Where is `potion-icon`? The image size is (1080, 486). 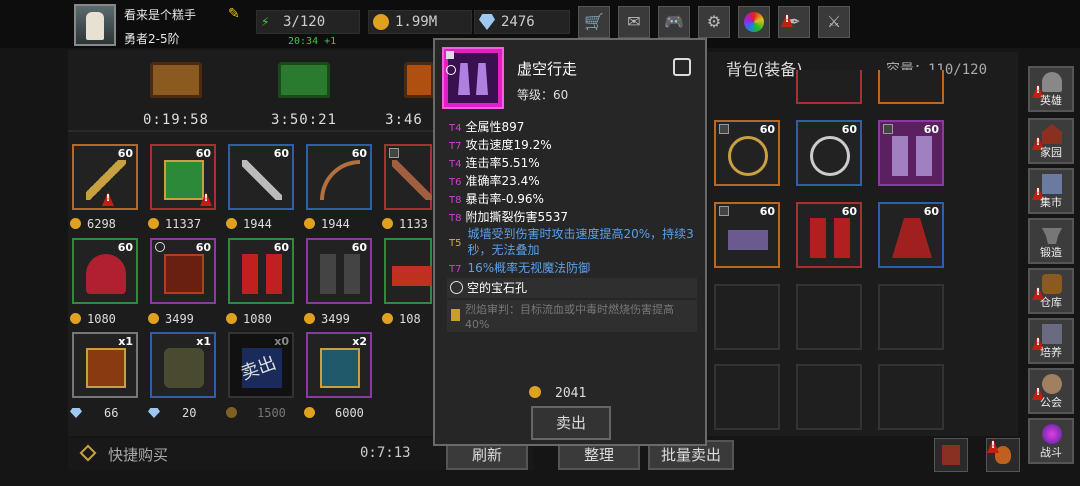 potion-icon is located at coordinates (1003, 455).